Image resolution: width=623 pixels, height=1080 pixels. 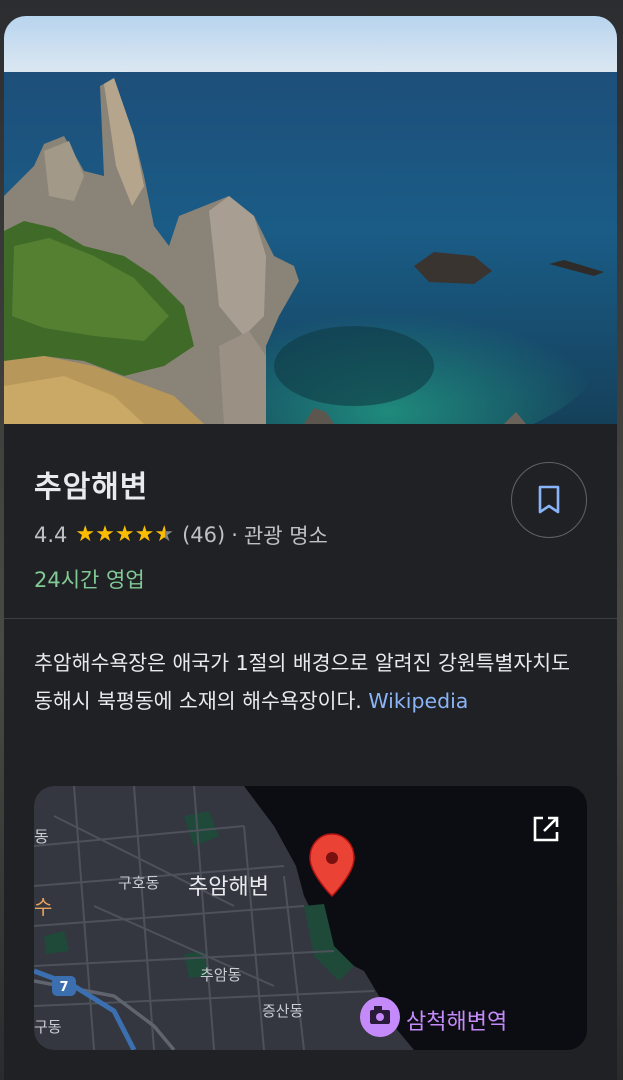 What do you see at coordinates (41, 836) in the screenshot?
I see `map-label-dong: 동` at bounding box center [41, 836].